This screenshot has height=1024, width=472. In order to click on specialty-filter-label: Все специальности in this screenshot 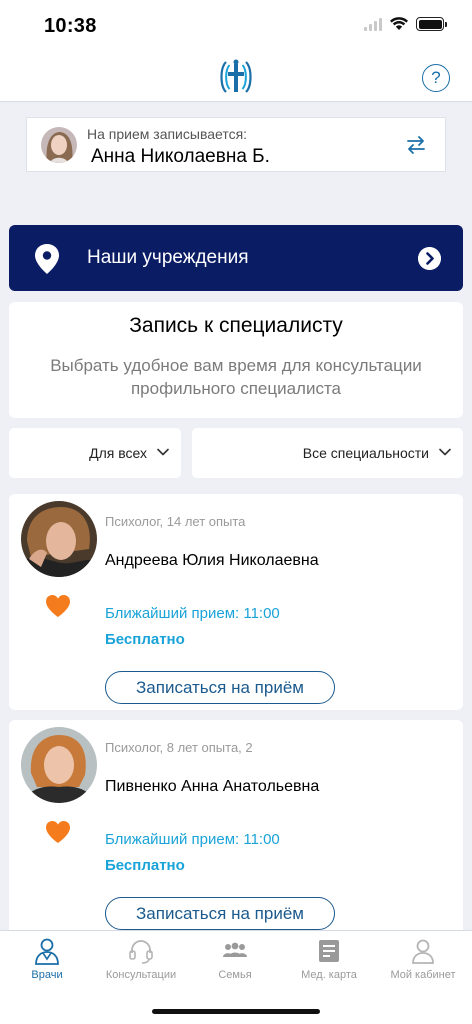, I will do `click(365, 453)`.